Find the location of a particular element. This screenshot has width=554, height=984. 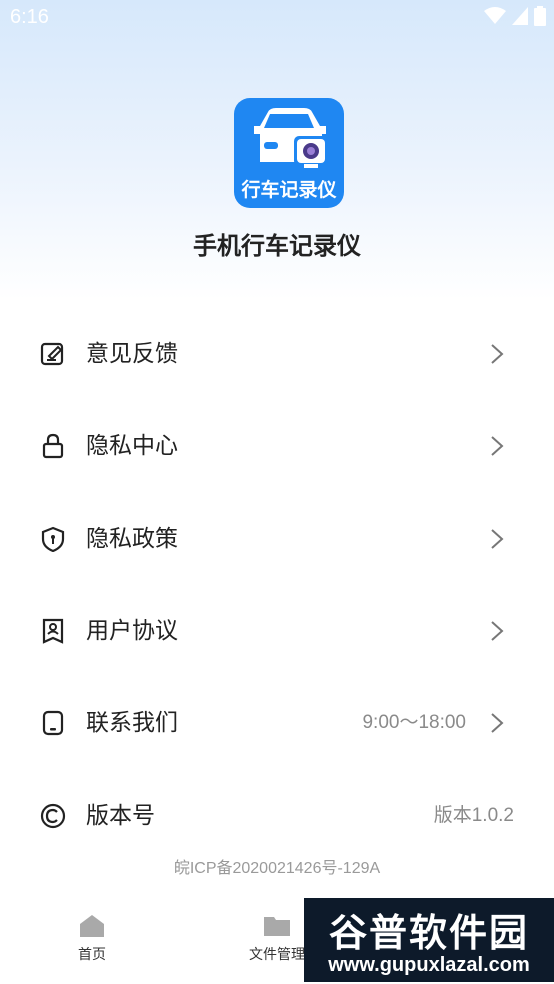

app-logo: 行车记录仪 is located at coordinates (289, 153).